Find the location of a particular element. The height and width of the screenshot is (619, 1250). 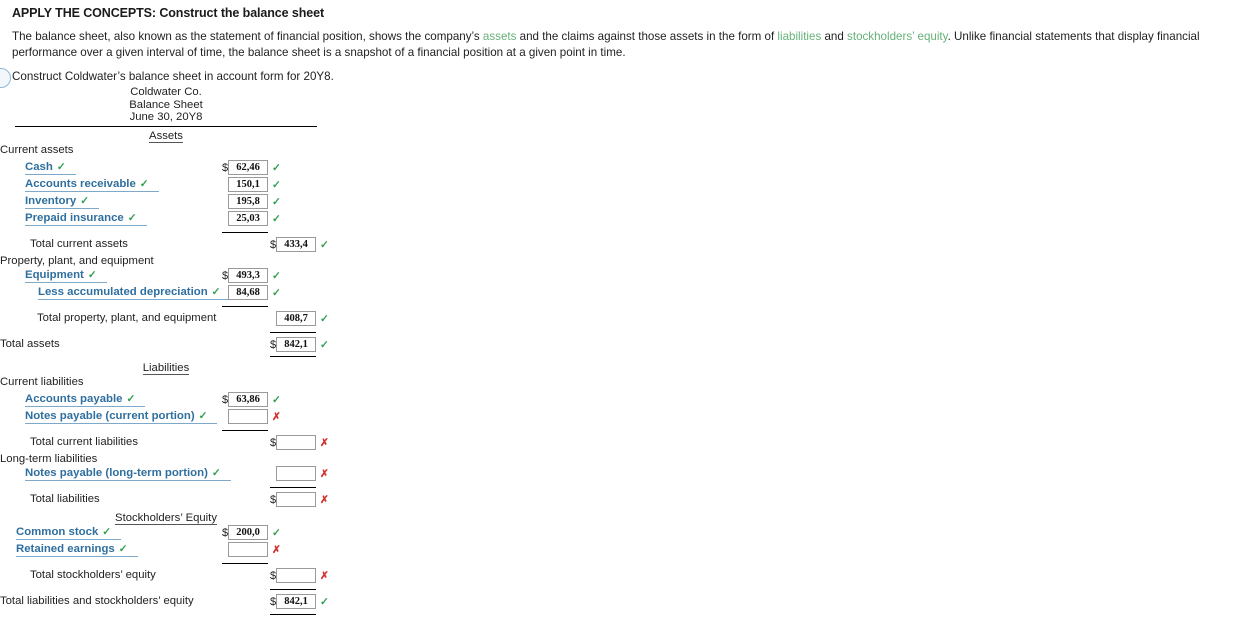

group-label-ppe: Property, plant, and equipment is located at coordinates (77, 260).